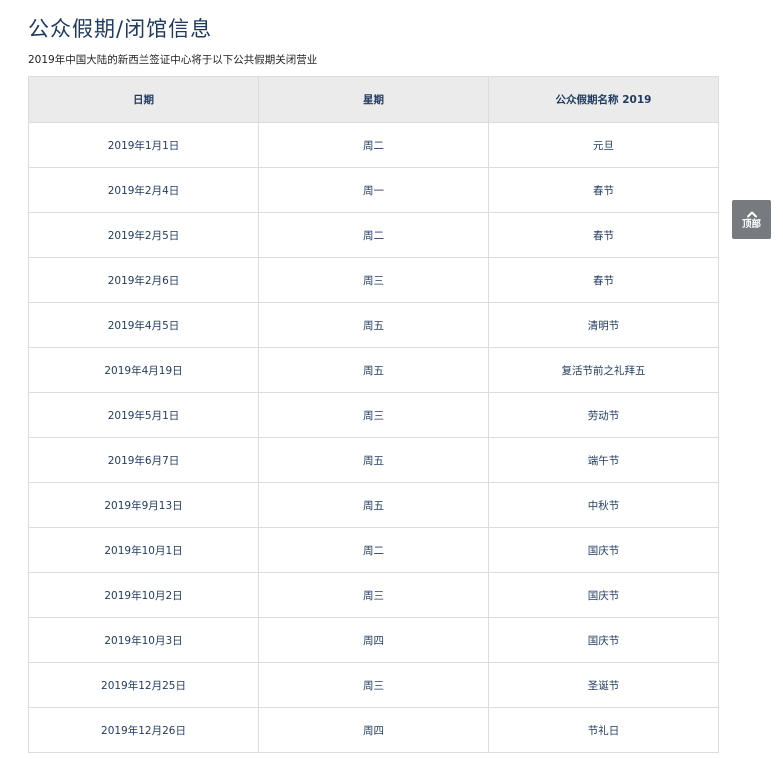 The width and height of the screenshot is (783, 759). What do you see at coordinates (143, 370) in the screenshot?
I see `date-cell: 2019年4月19日` at bounding box center [143, 370].